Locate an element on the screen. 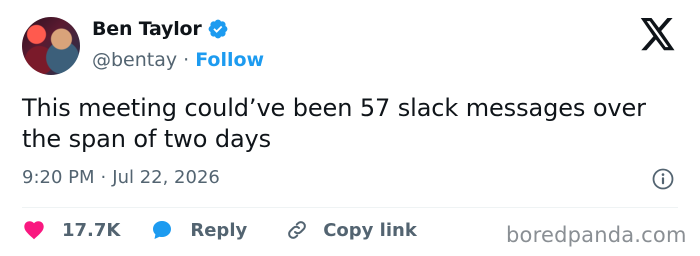  like-button: 17.7K is located at coordinates (71, 230).